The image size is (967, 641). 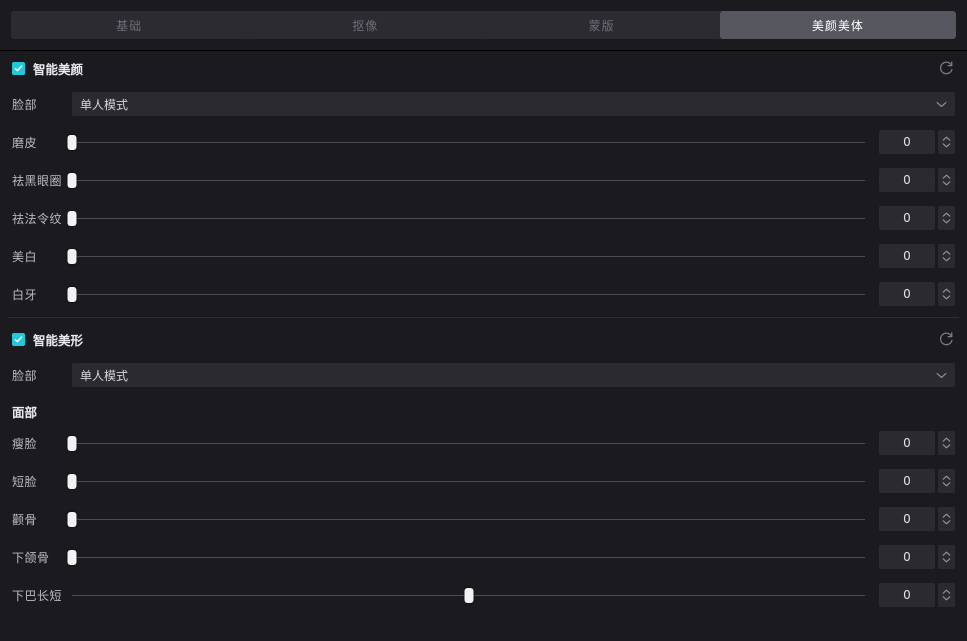 What do you see at coordinates (907, 256) in the screenshot?
I see `value-input-whitening: 0` at bounding box center [907, 256].